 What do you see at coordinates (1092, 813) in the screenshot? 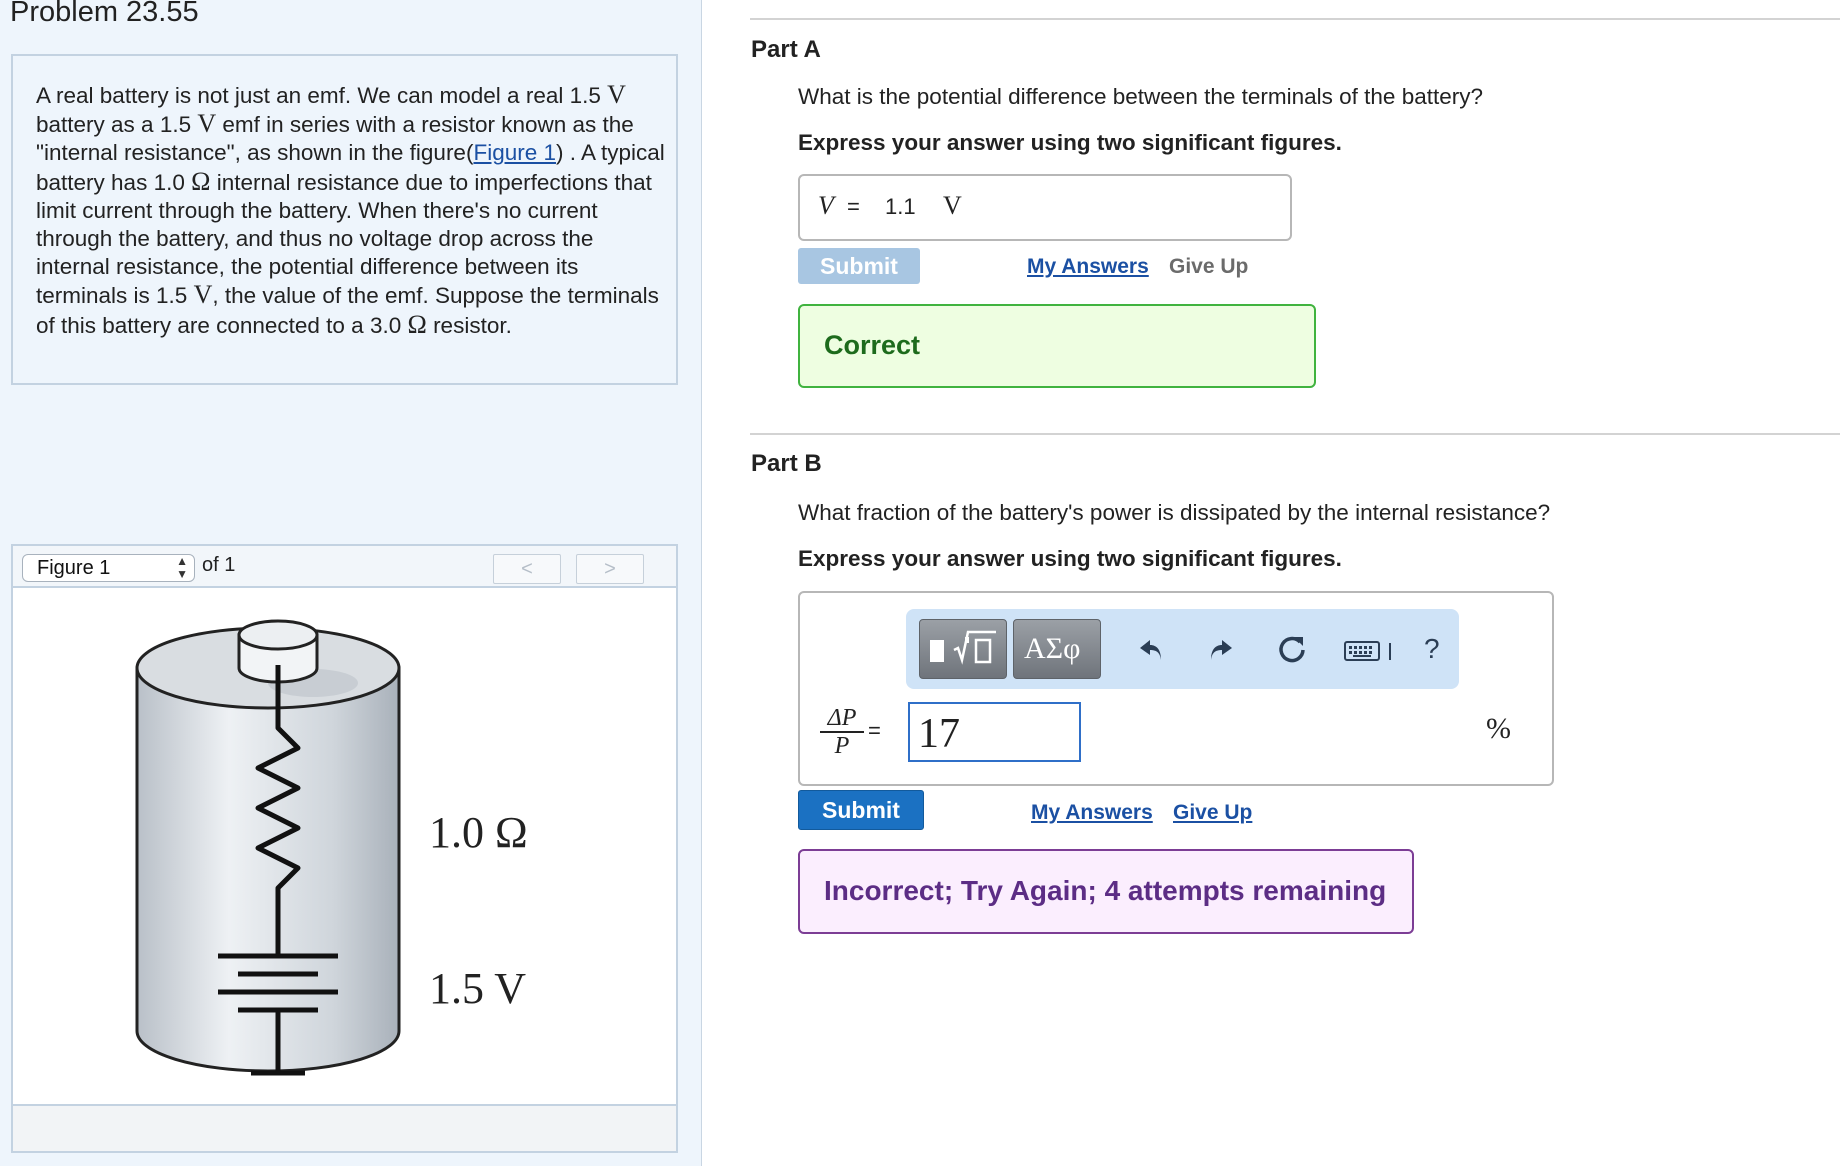
I see `part-b-my-answers-link: My Answers` at bounding box center [1092, 813].